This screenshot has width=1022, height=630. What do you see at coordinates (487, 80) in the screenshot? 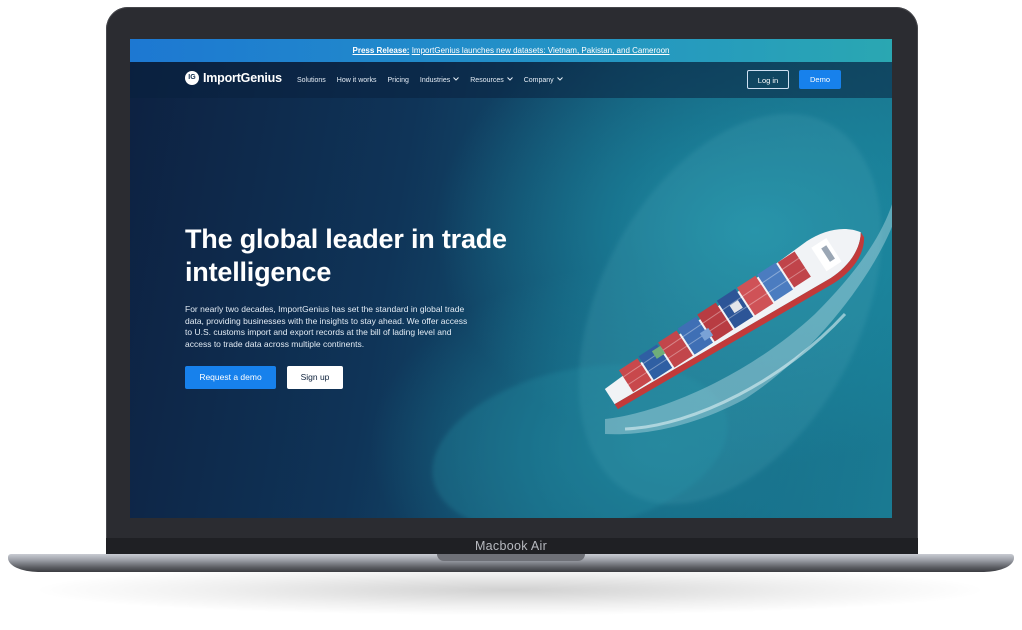
I see `nav-item-label: Resources` at bounding box center [487, 80].